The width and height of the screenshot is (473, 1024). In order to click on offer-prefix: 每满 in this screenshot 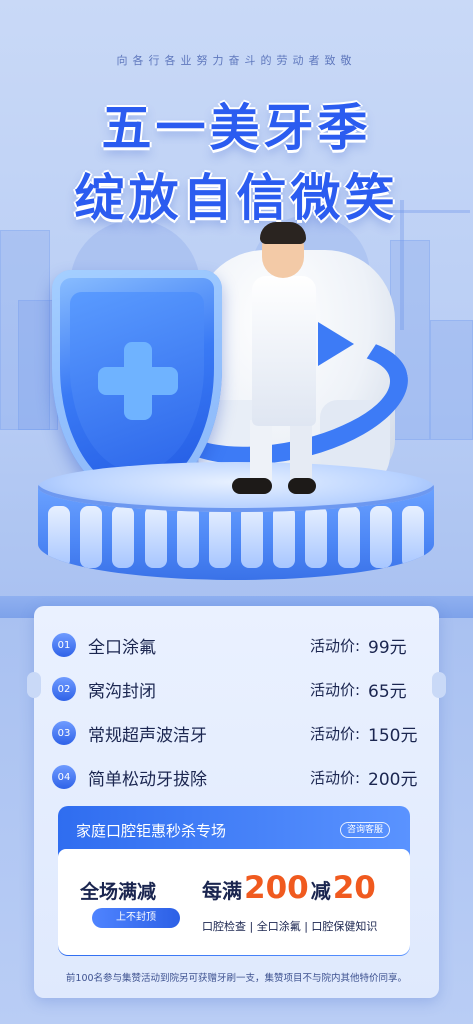, I will do `click(222, 891)`.